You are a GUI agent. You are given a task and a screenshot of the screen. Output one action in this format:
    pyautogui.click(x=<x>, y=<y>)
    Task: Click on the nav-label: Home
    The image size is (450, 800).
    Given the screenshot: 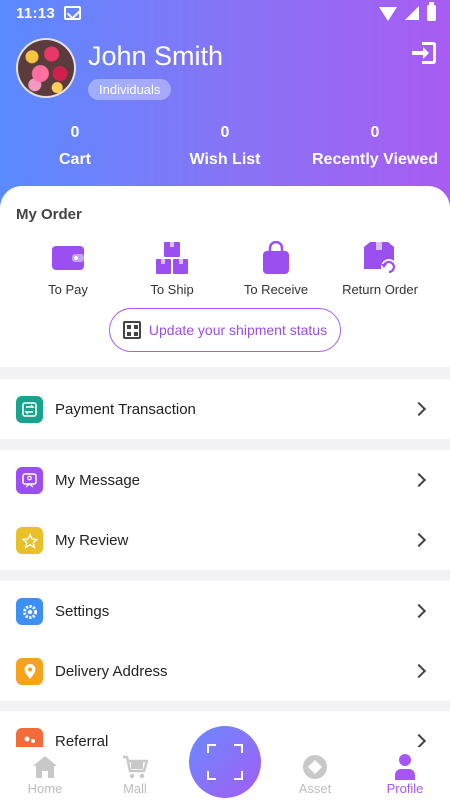 What is the action you would take?
    pyautogui.click(x=45, y=788)
    